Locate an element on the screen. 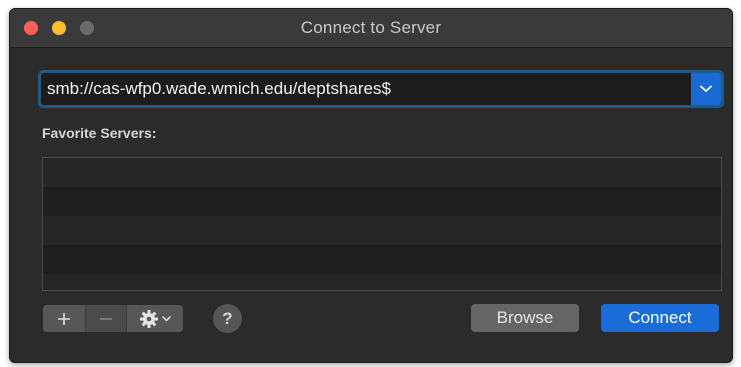 This screenshot has height=367, width=741. plus-icon is located at coordinates (64, 318).